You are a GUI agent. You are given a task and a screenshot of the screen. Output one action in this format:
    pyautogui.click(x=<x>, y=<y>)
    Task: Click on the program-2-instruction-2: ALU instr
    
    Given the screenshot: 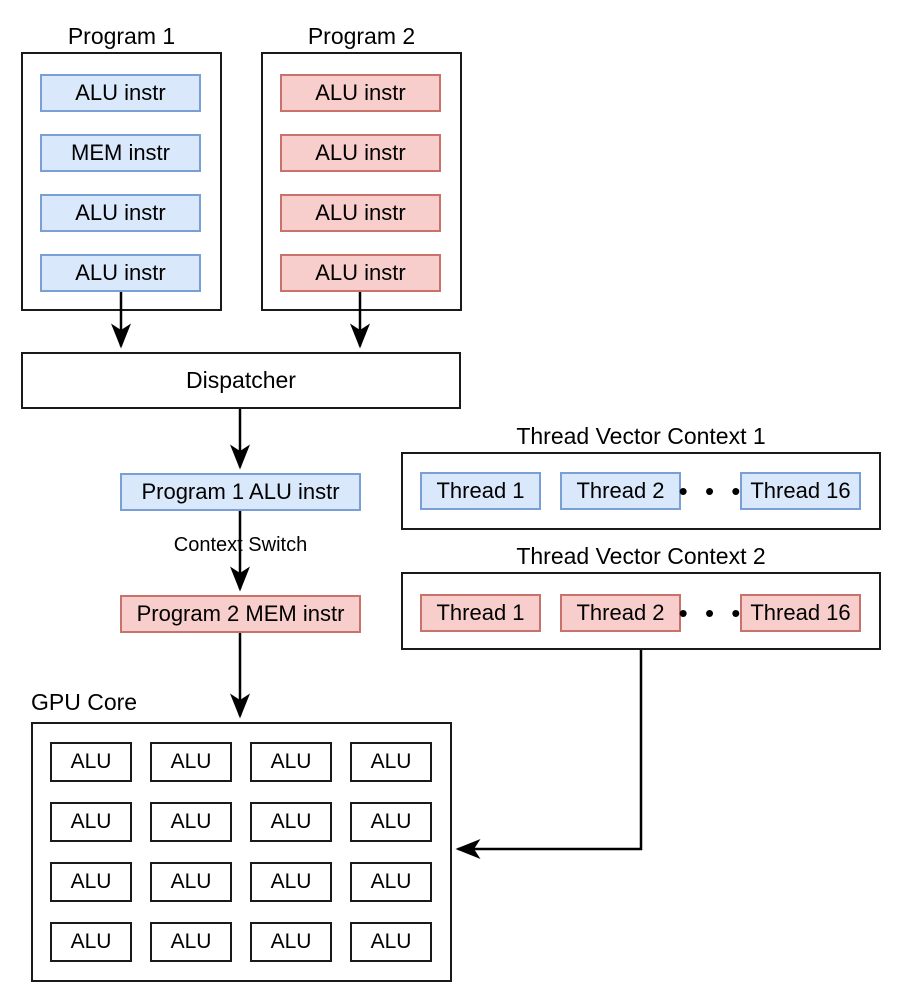 What is the action you would take?
    pyautogui.click(x=360, y=213)
    